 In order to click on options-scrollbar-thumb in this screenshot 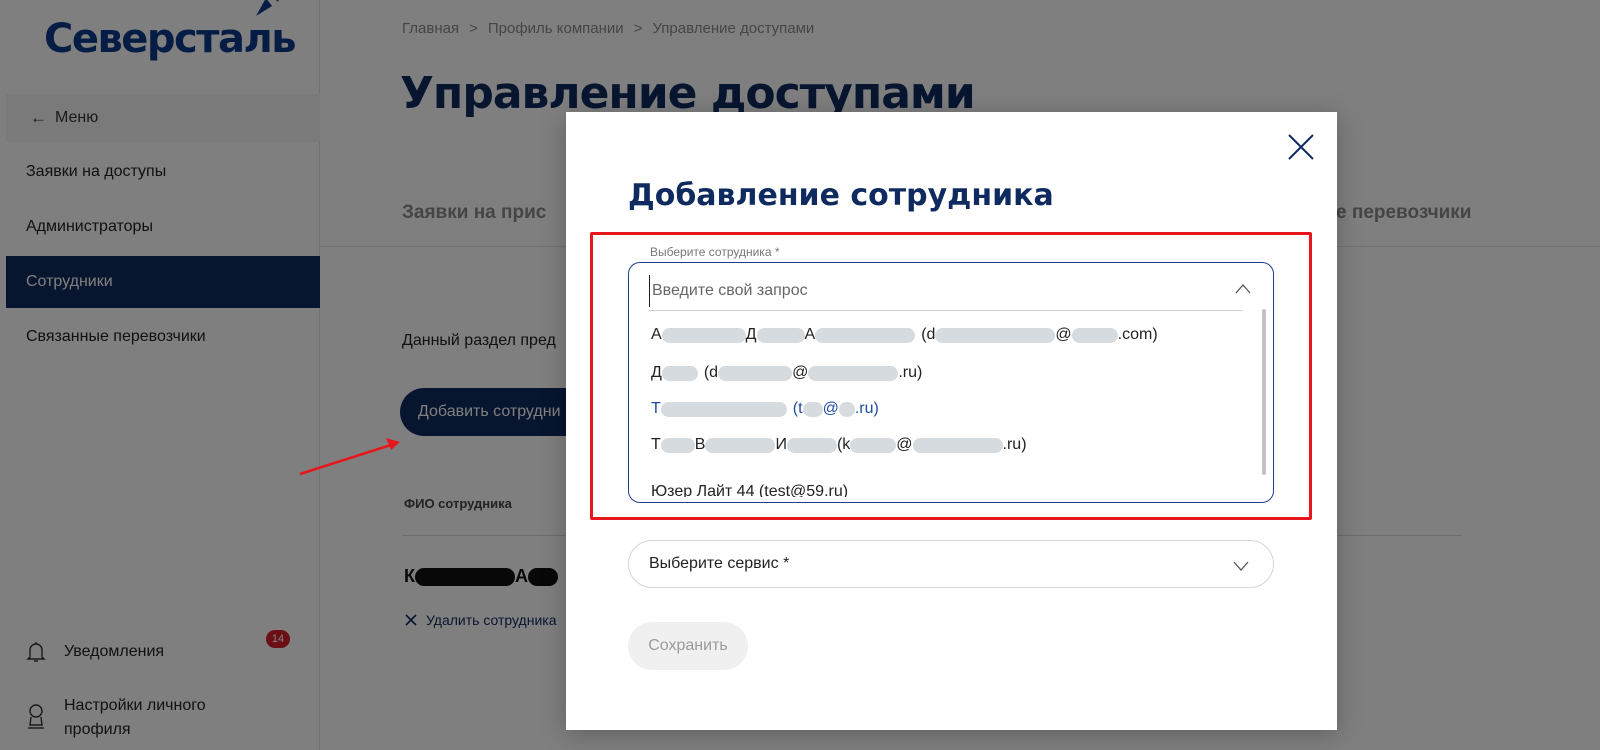, I will do `click(1264, 392)`.